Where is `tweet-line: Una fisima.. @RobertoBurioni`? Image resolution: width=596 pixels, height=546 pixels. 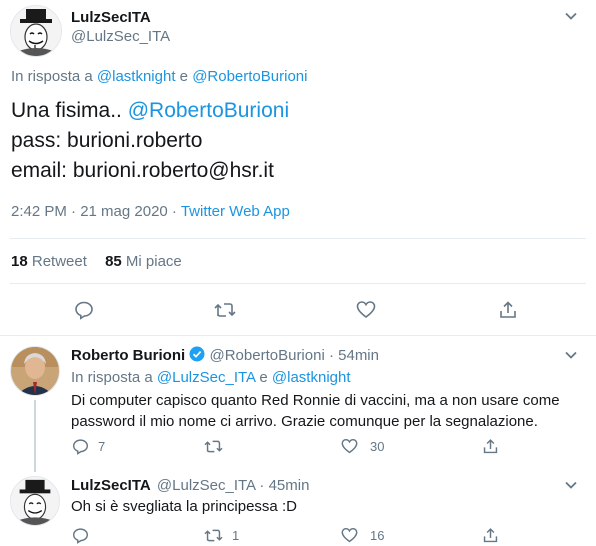
tweet-line: Una fisima.. @RobertoBurioni is located at coordinates (150, 111).